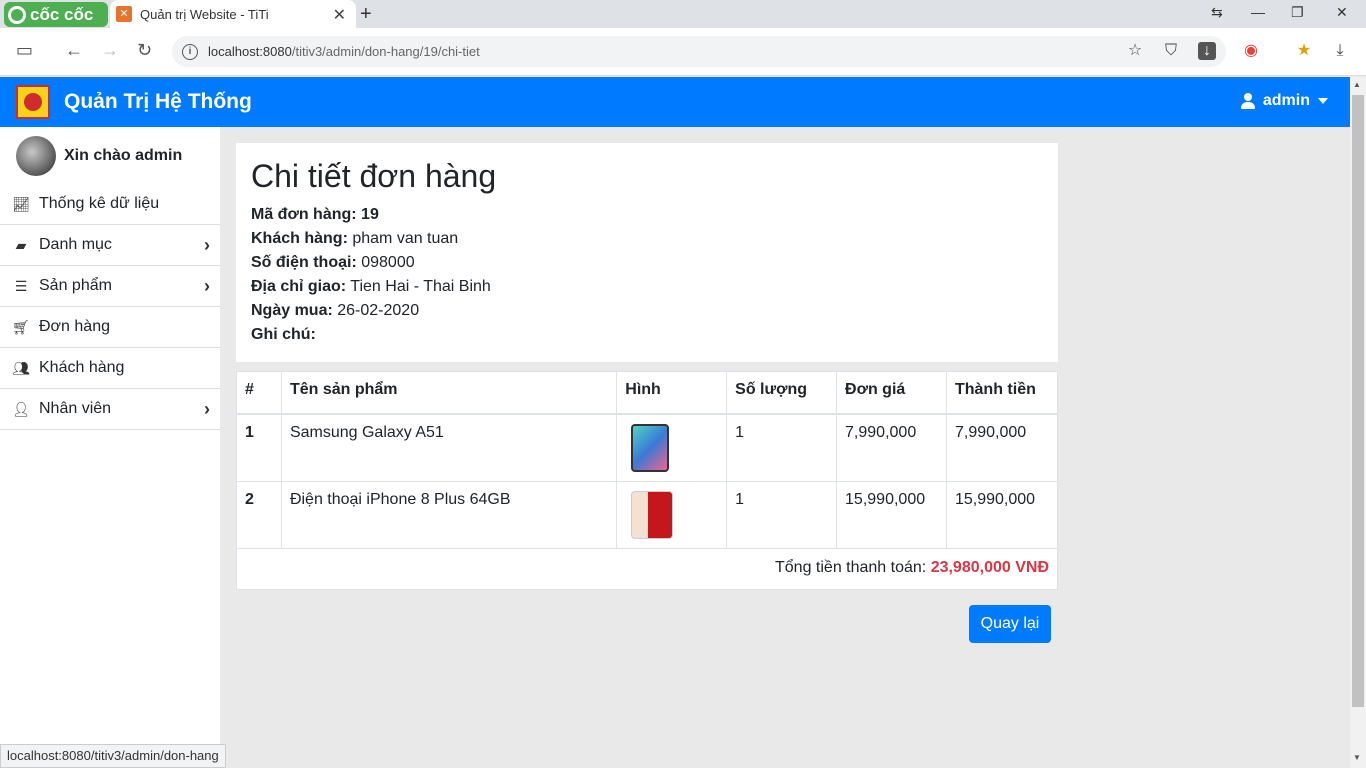  I want to click on user-name: admin, so click(1286, 100).